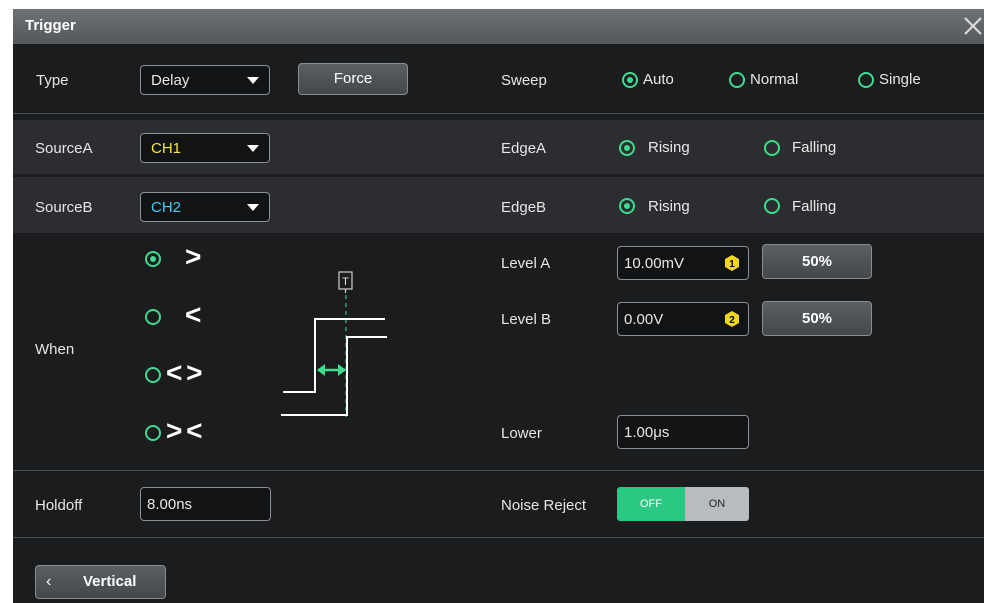 The width and height of the screenshot is (984, 603). What do you see at coordinates (669, 147) in the screenshot?
I see `edge-a-rising-label: Rising` at bounding box center [669, 147].